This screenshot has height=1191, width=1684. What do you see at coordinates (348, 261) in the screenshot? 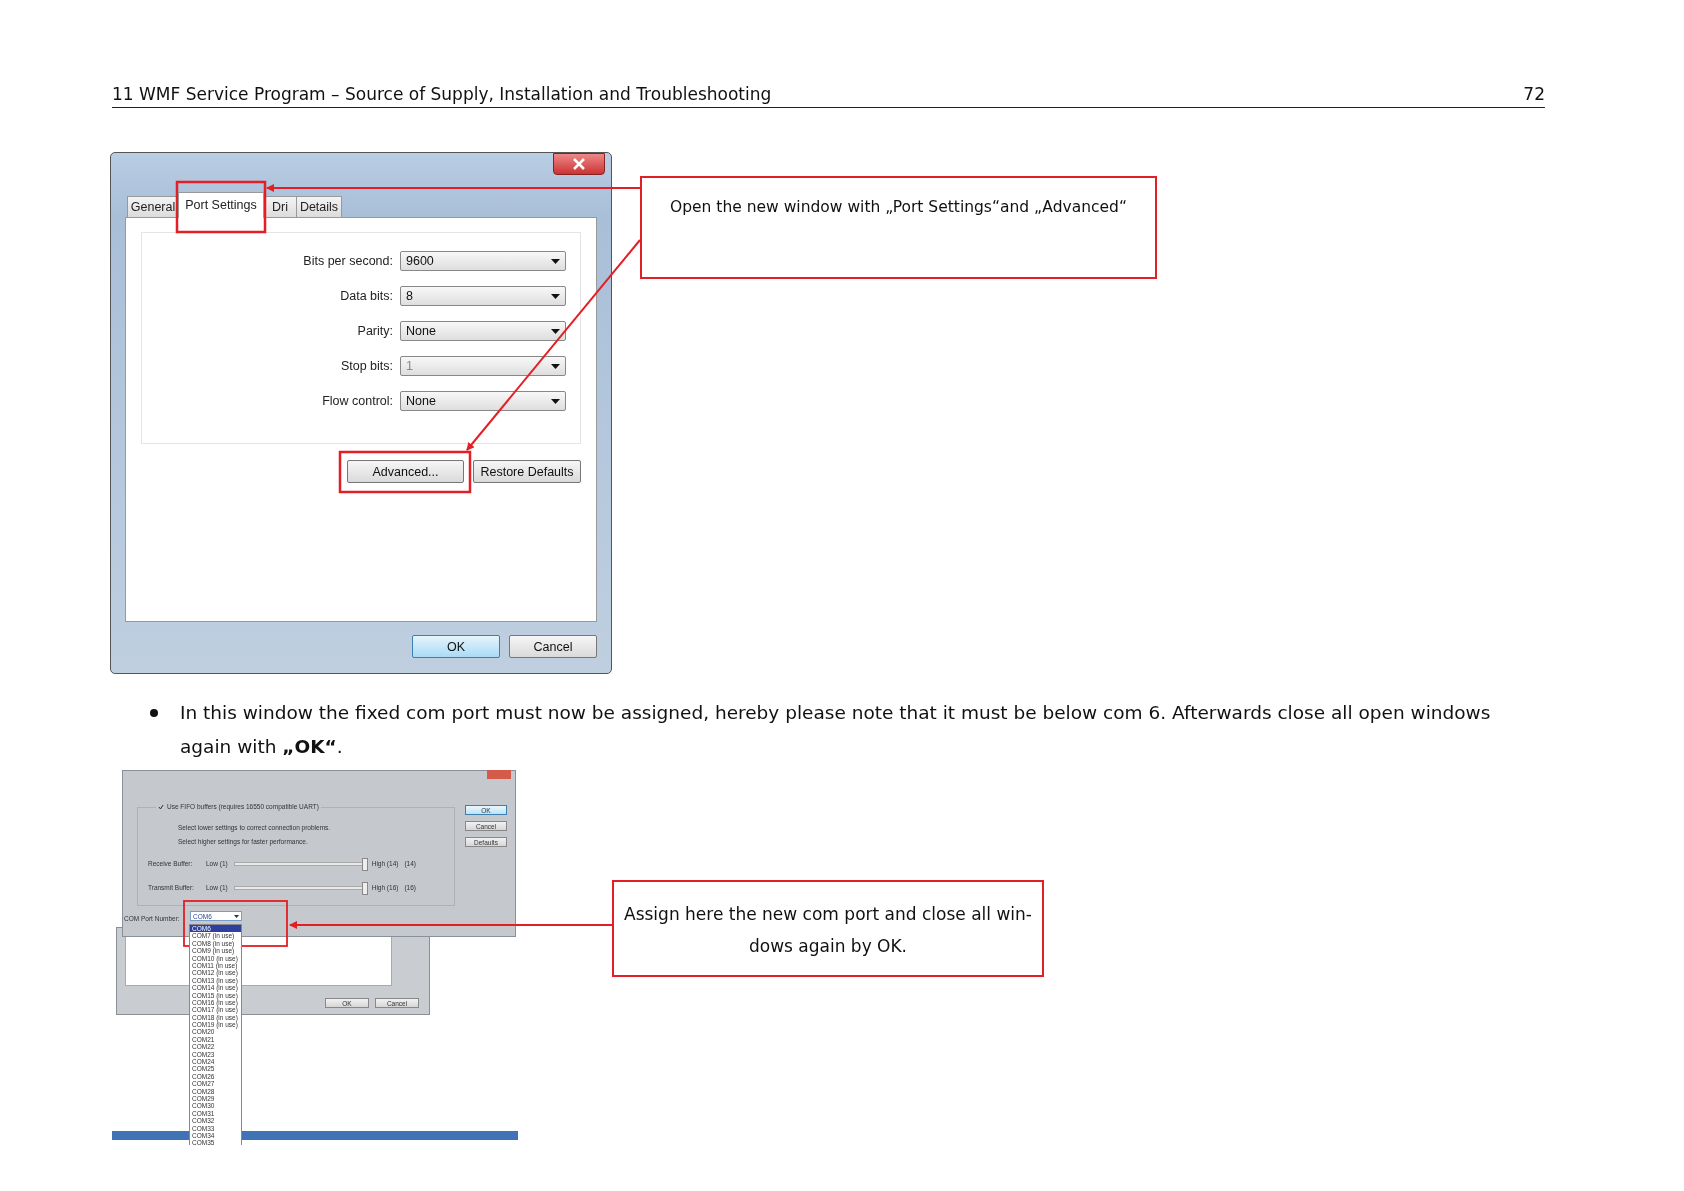
I see `field-label: Bits per second:` at bounding box center [348, 261].